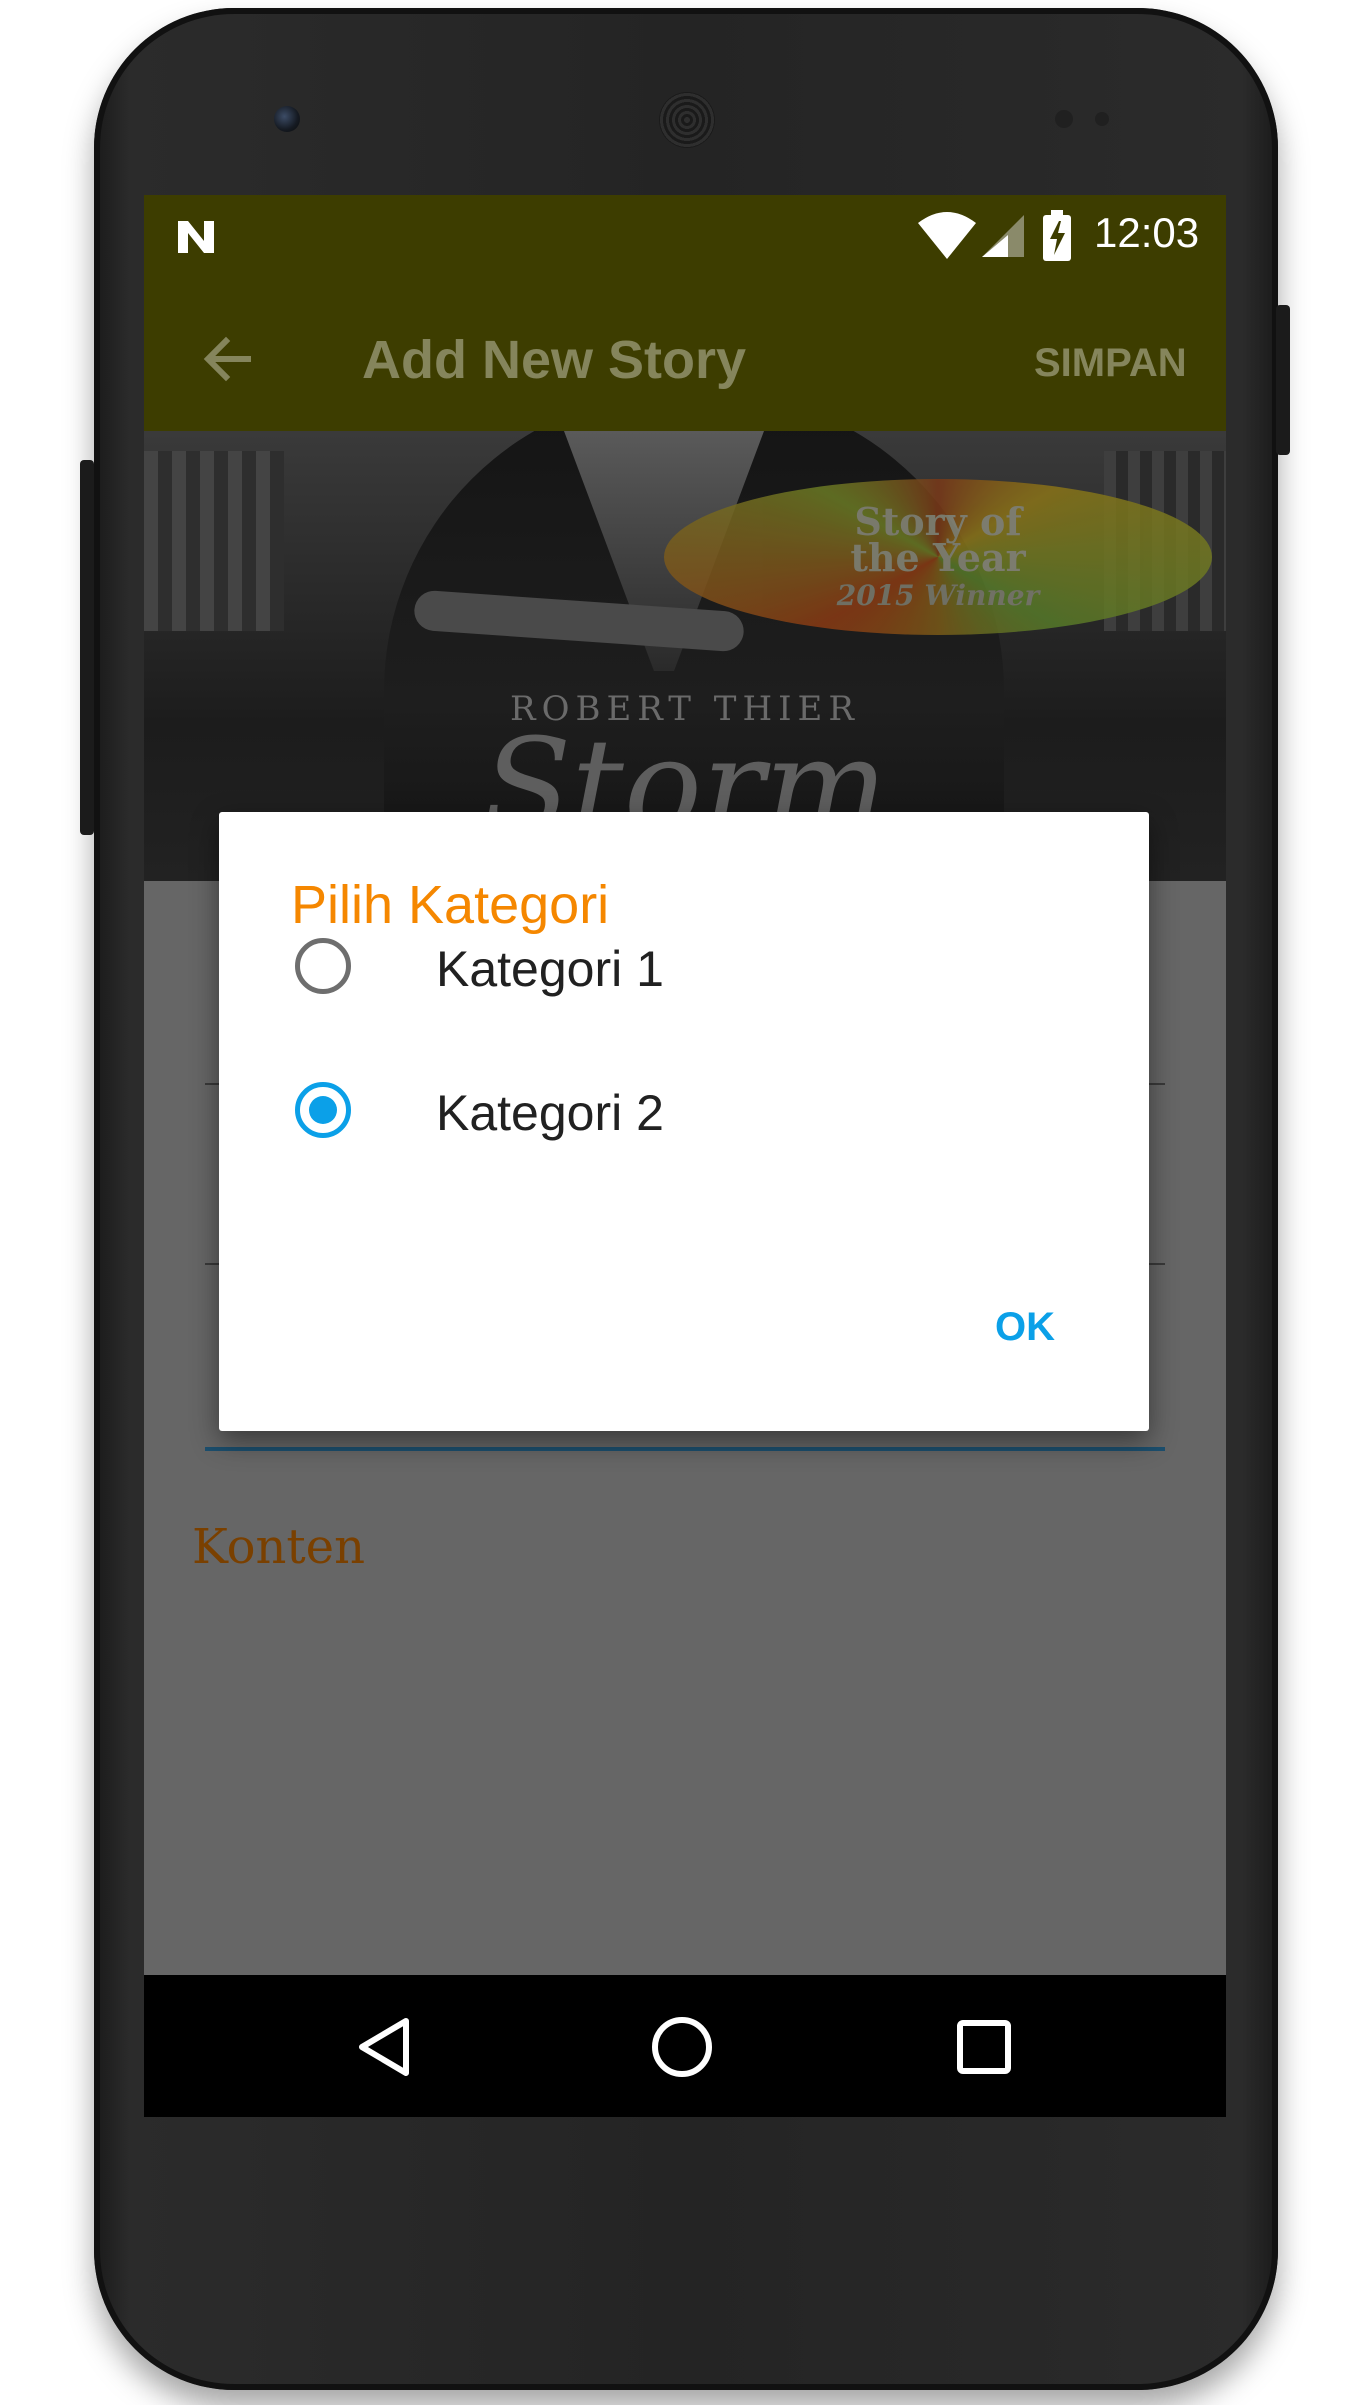 The height and width of the screenshot is (2405, 1370). Describe the element at coordinates (323, 1110) in the screenshot. I see `radio-button-checked` at that location.